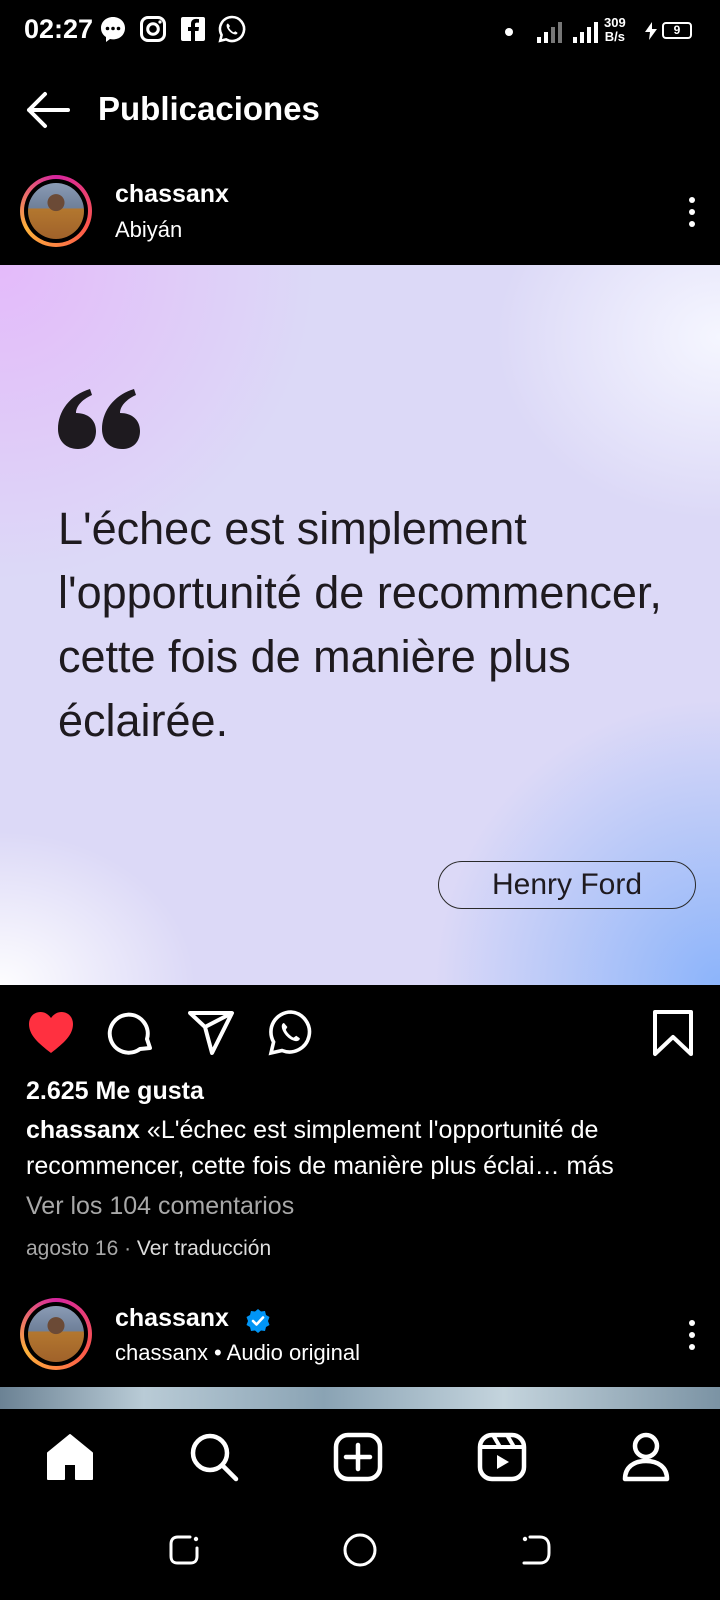  I want to click on date-text: agosto 16, so click(72, 1248).